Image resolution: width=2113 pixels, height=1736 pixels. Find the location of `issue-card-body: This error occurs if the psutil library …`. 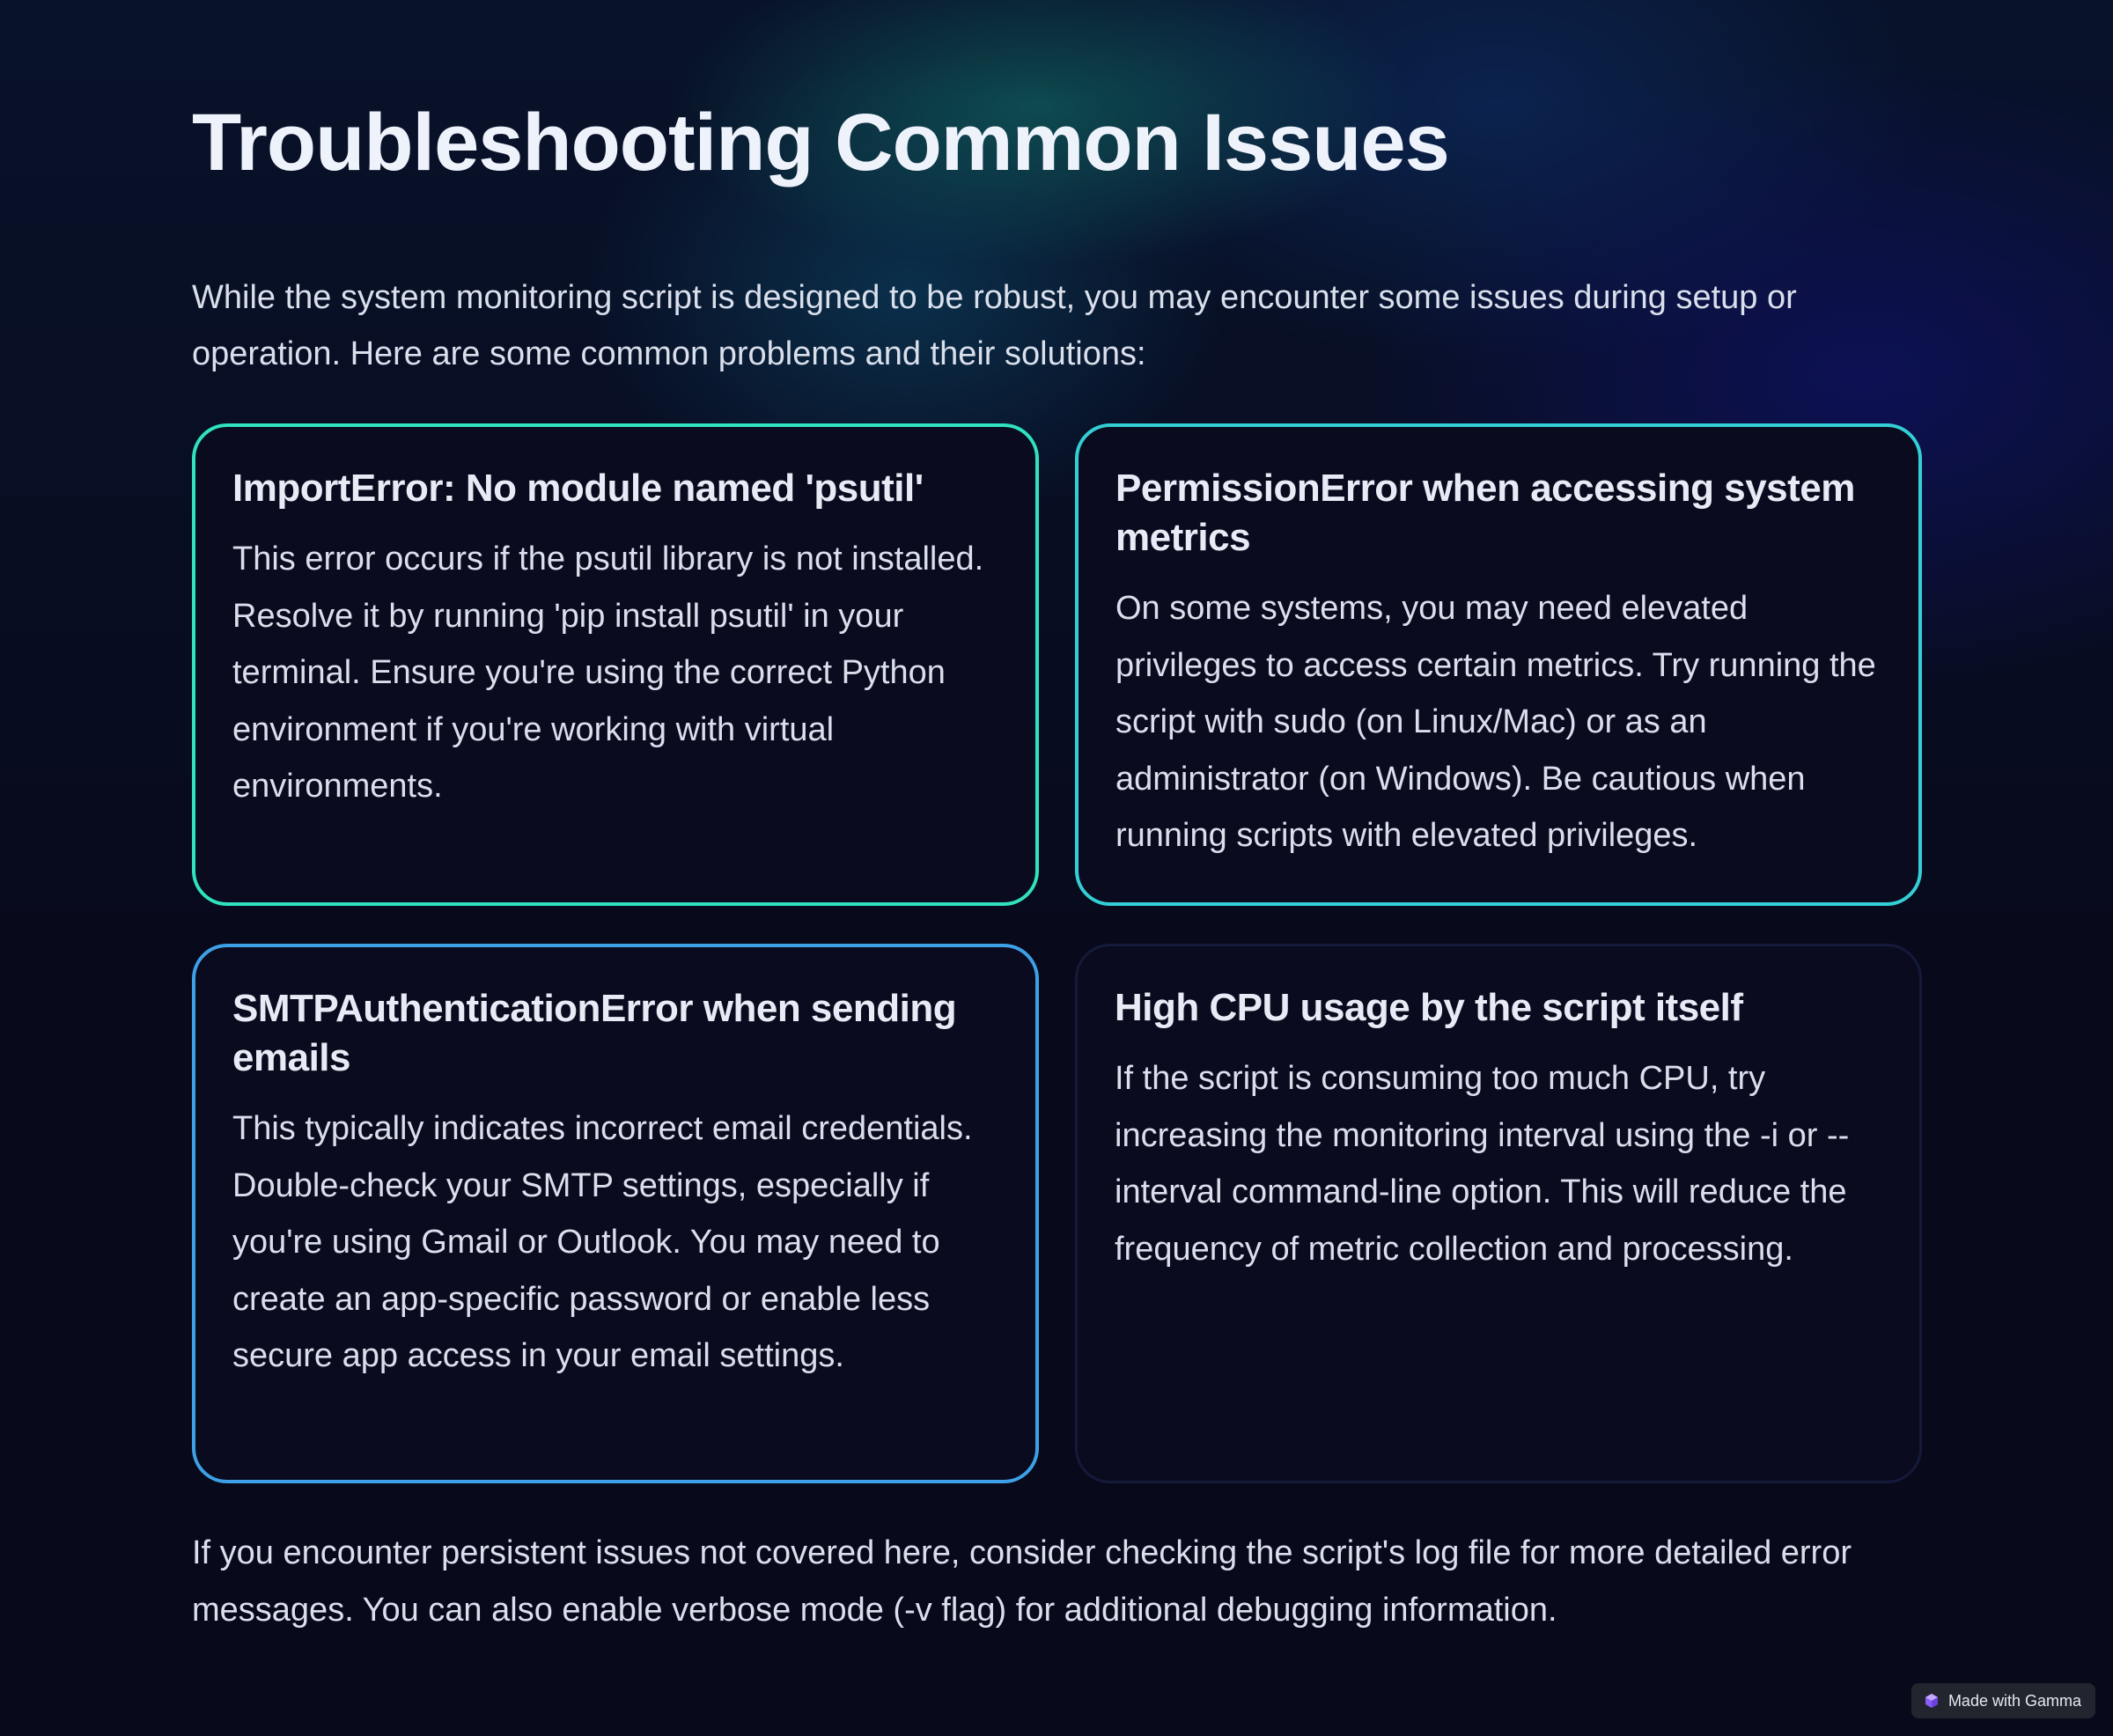

issue-card-body: This error occurs if the psutil library … is located at coordinates (608, 673).